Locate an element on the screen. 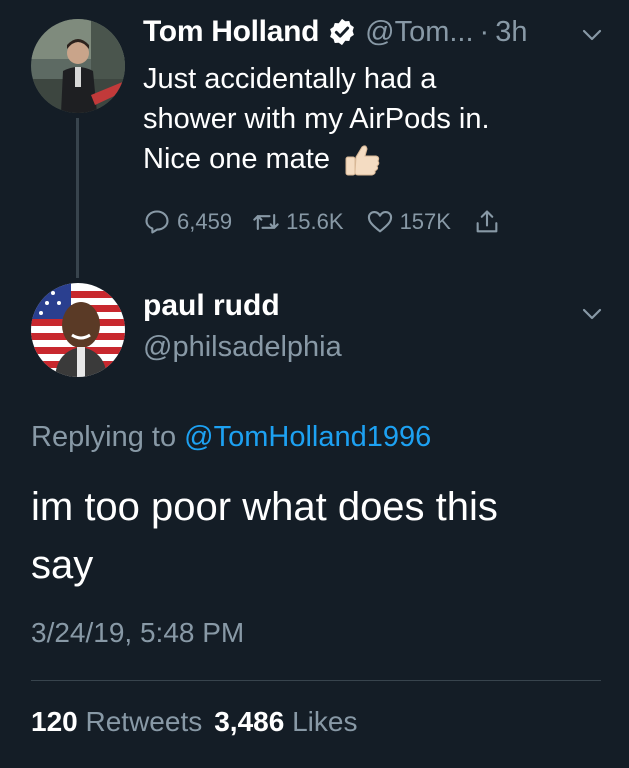 The height and width of the screenshot is (768, 629). likes-count: 3,486 is located at coordinates (249, 721).